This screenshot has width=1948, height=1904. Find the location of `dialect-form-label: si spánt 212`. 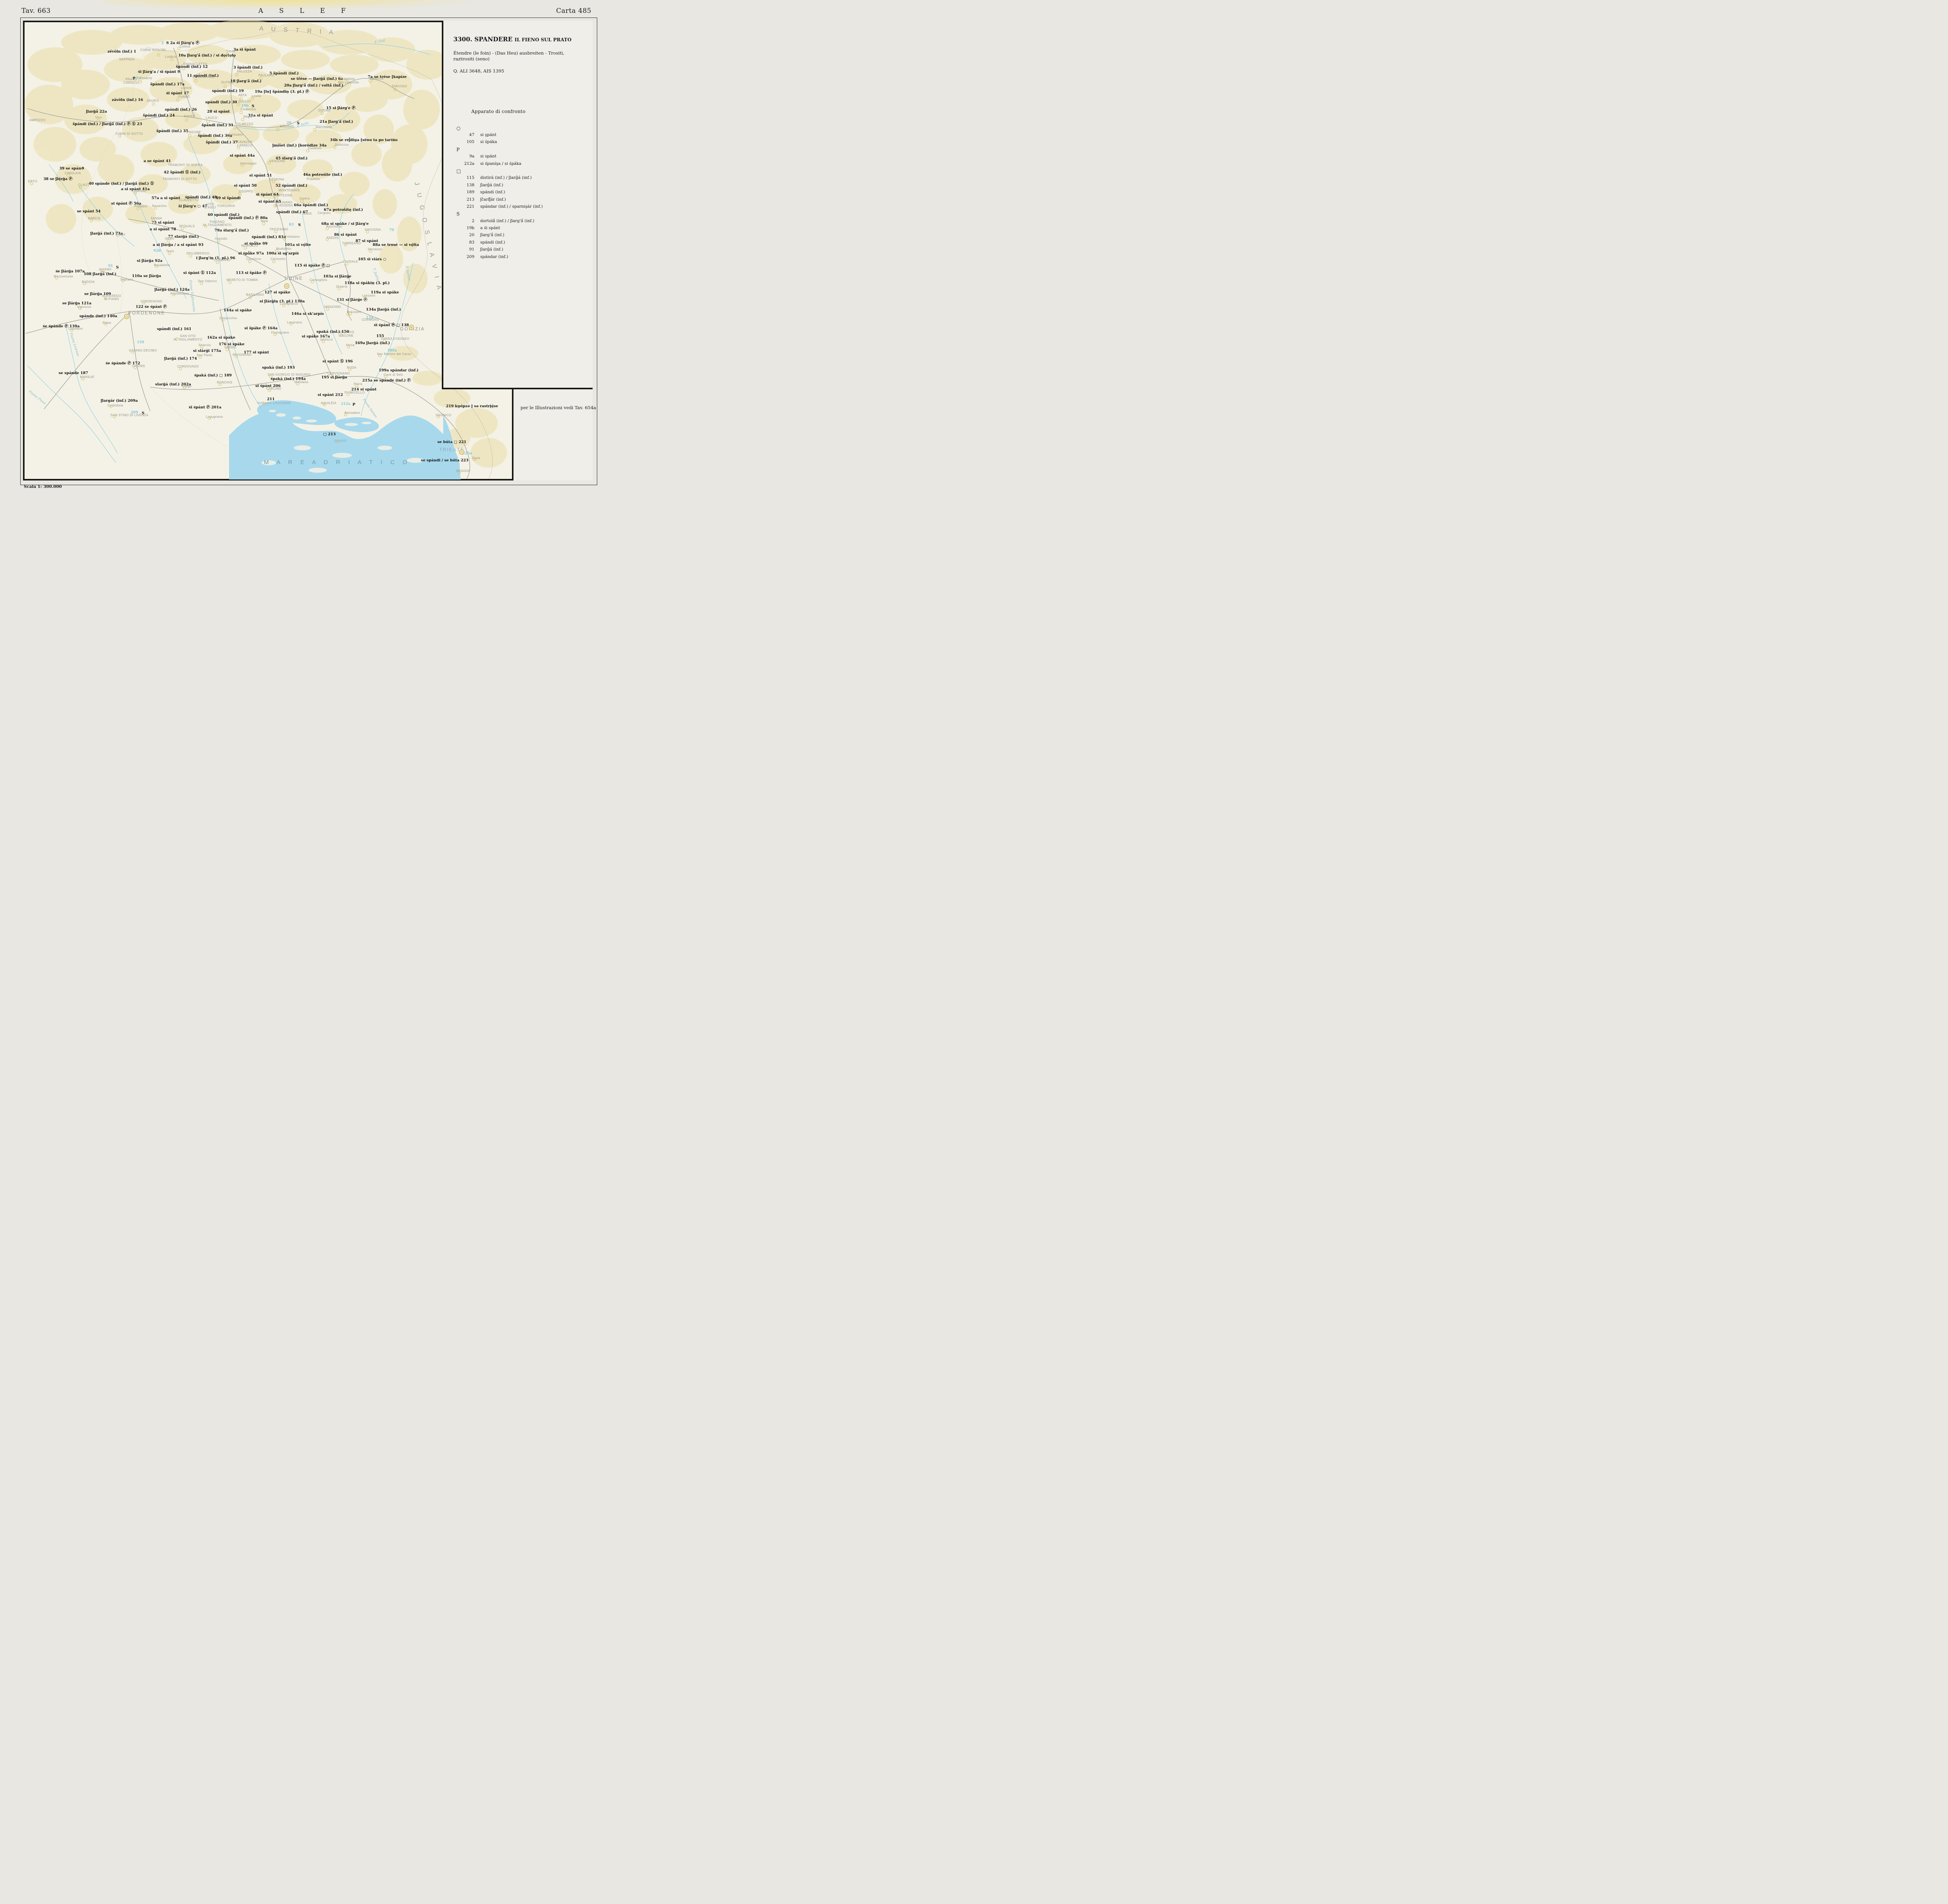

dialect-form-label: si spánt 212 is located at coordinates (331, 394).